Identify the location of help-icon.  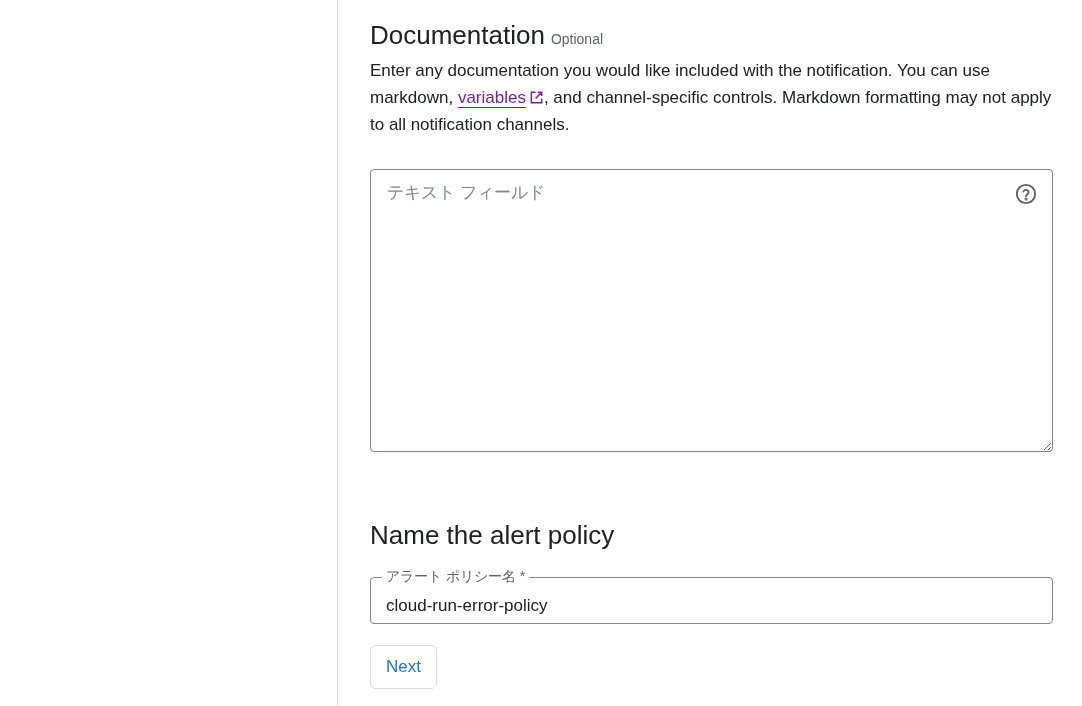
(1026, 194).